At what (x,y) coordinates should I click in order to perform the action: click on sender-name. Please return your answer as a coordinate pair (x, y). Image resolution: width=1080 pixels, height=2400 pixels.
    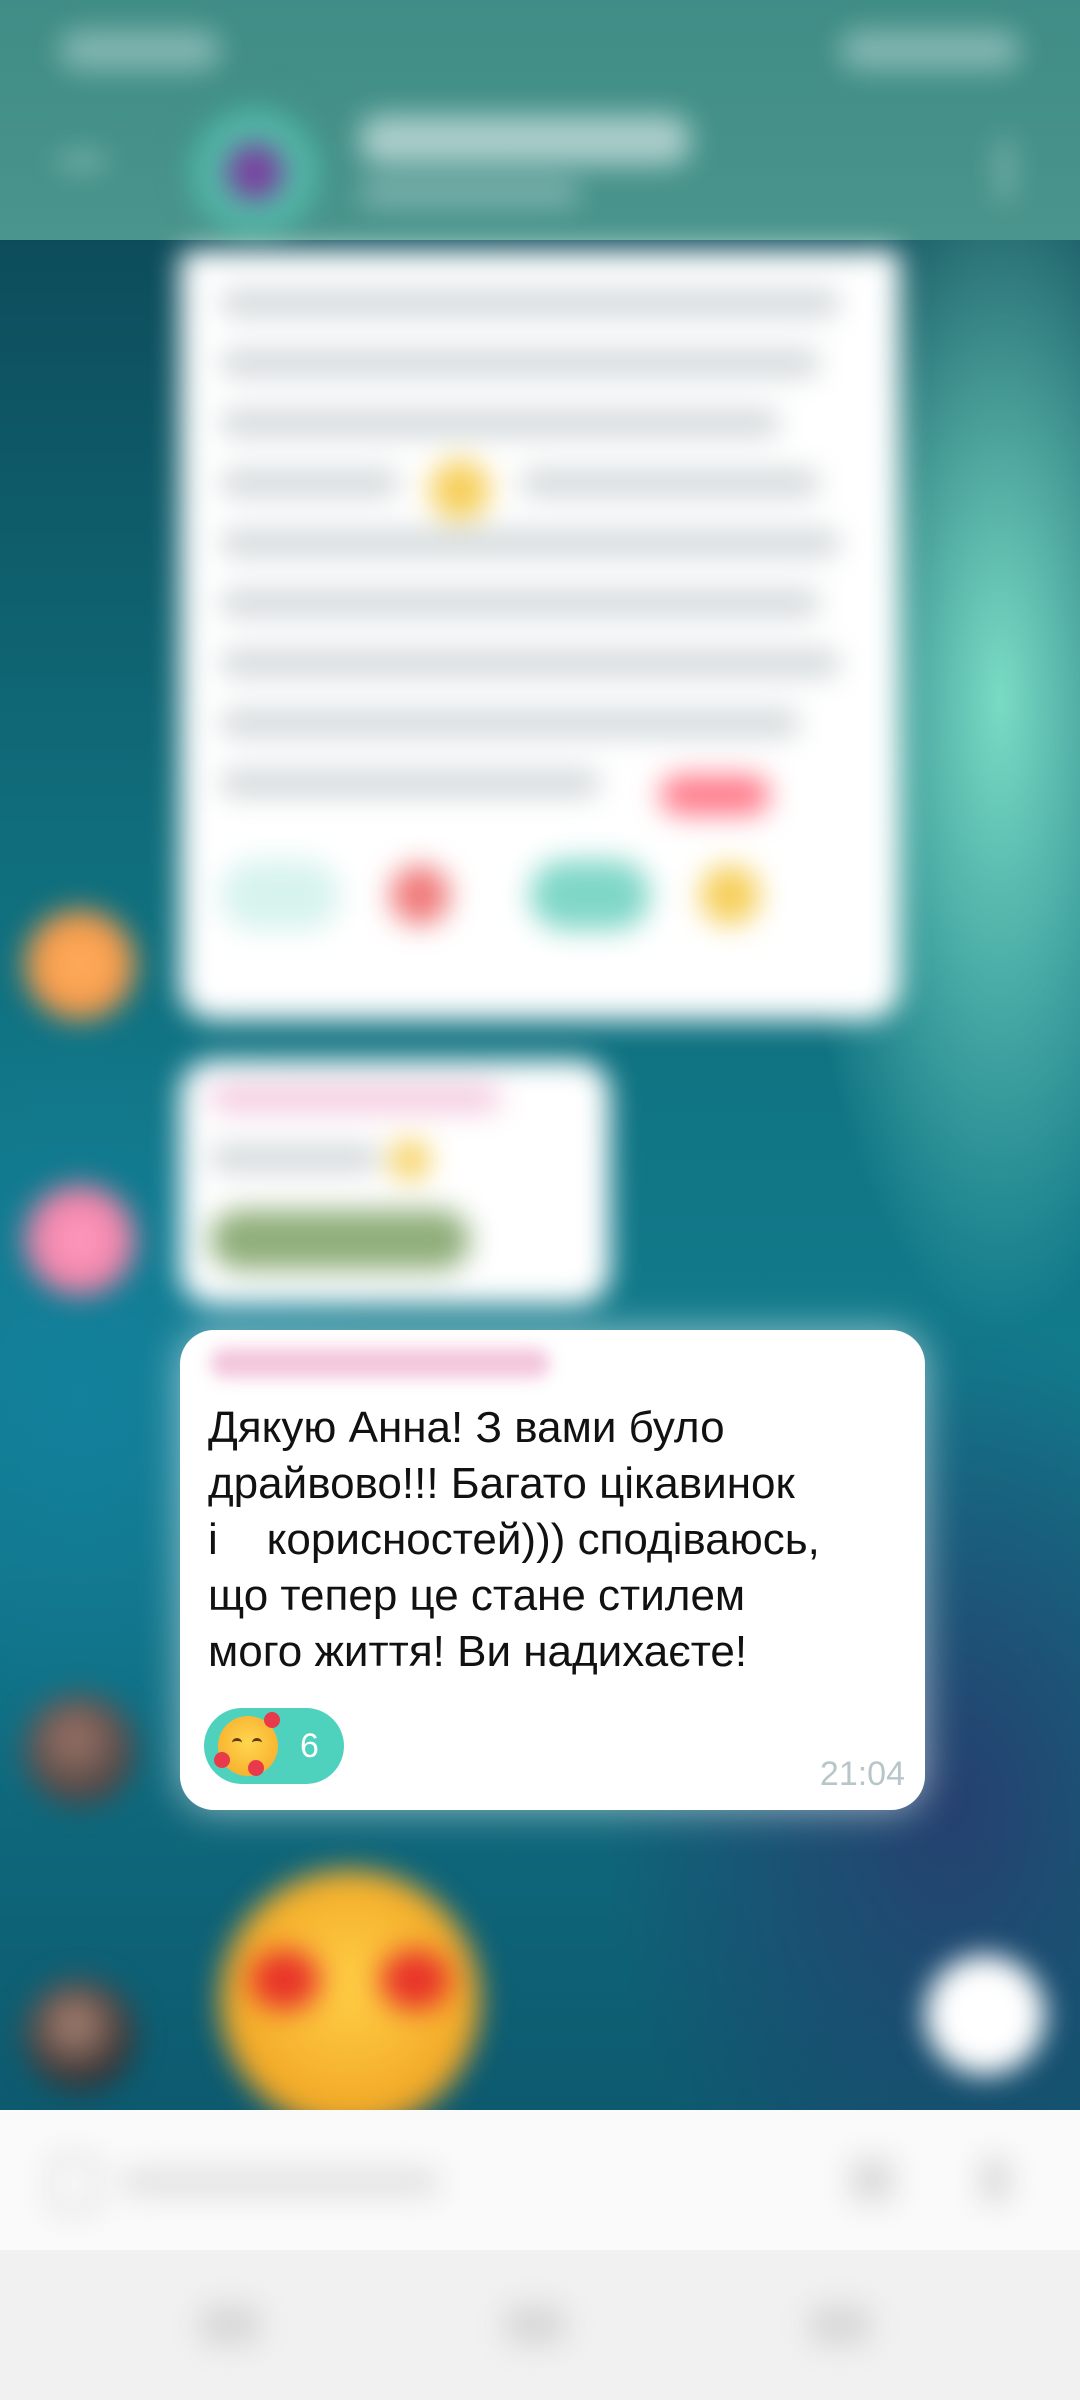
    Looking at the image, I should click on (380, 1363).